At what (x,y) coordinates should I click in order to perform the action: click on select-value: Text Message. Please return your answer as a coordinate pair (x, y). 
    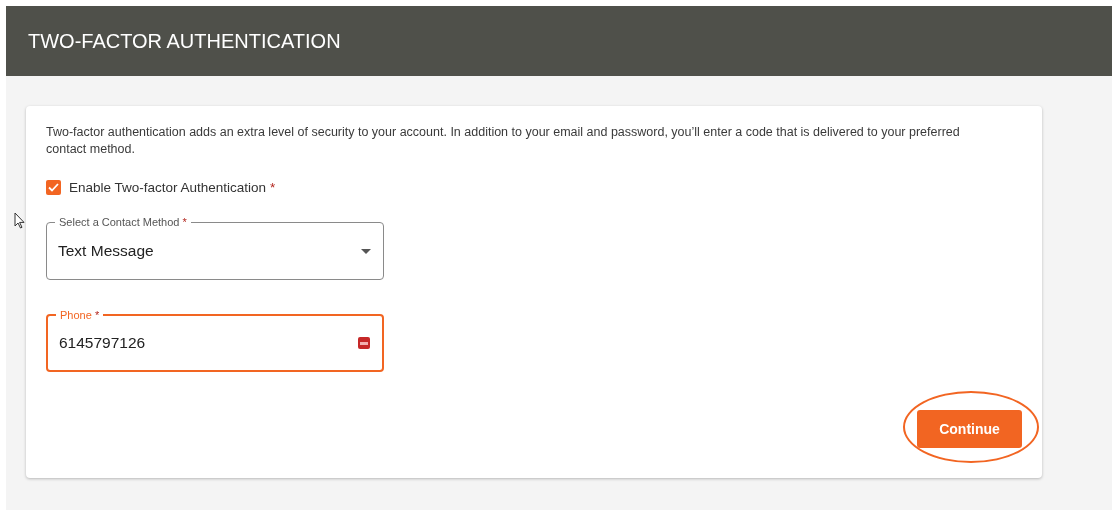
    Looking at the image, I should click on (106, 251).